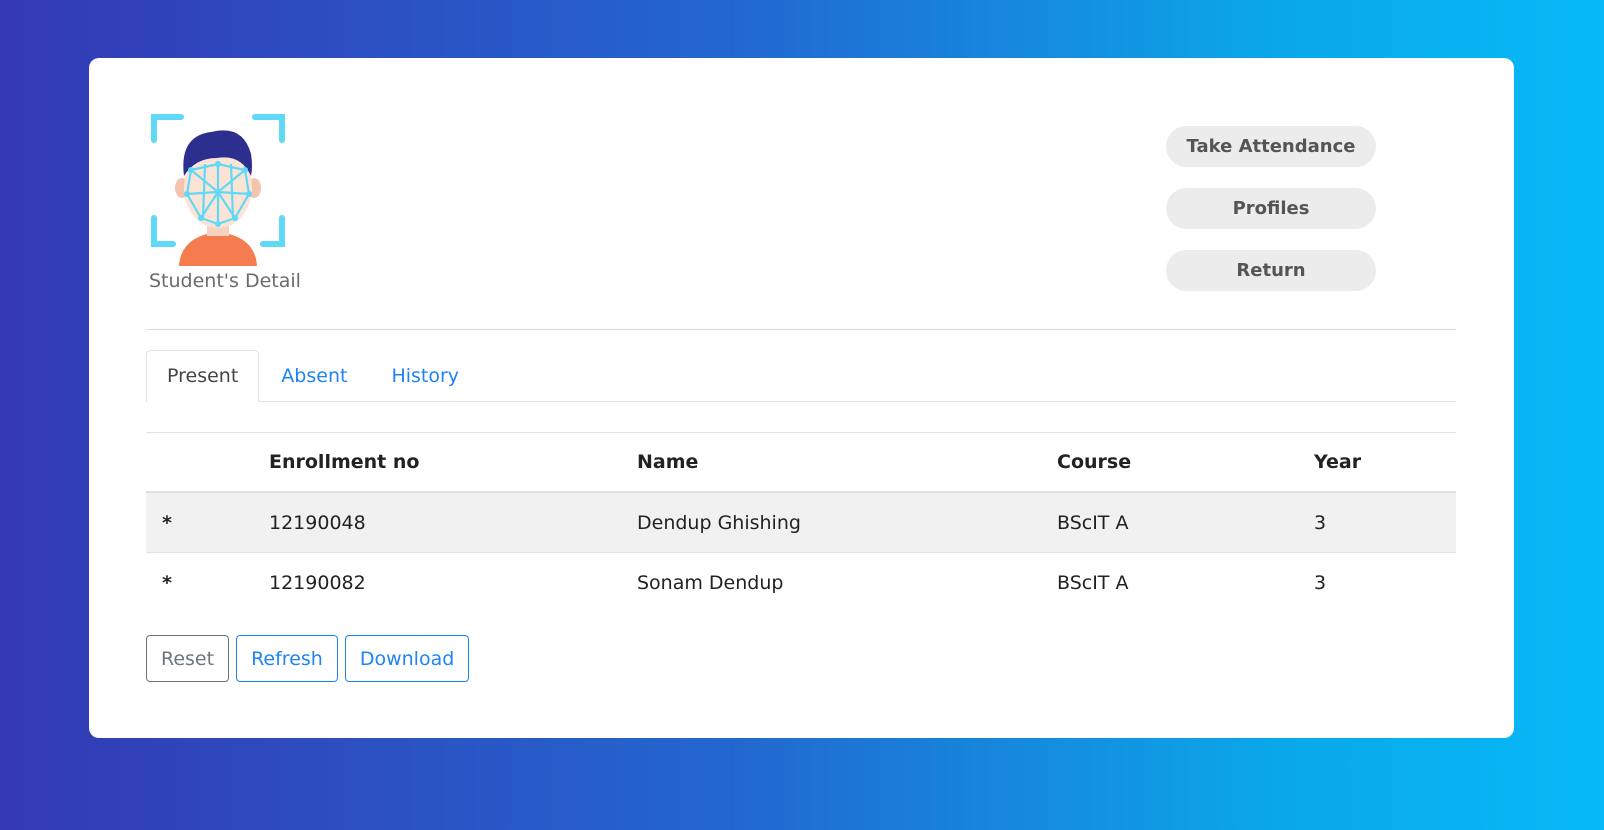 This screenshot has width=1604, height=830. What do you see at coordinates (1271, 146) in the screenshot?
I see `take-attendance-button: Take Attendance` at bounding box center [1271, 146].